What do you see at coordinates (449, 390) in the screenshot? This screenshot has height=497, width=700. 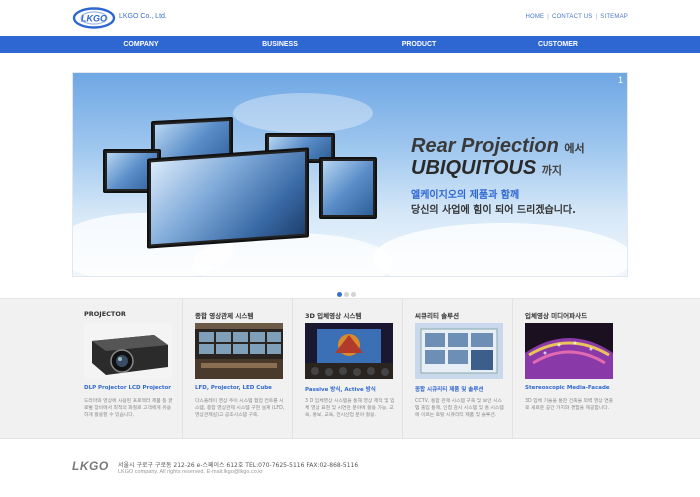 I see `product-subtitle: 종합 시큐리티 제품 및 솔루션` at bounding box center [449, 390].